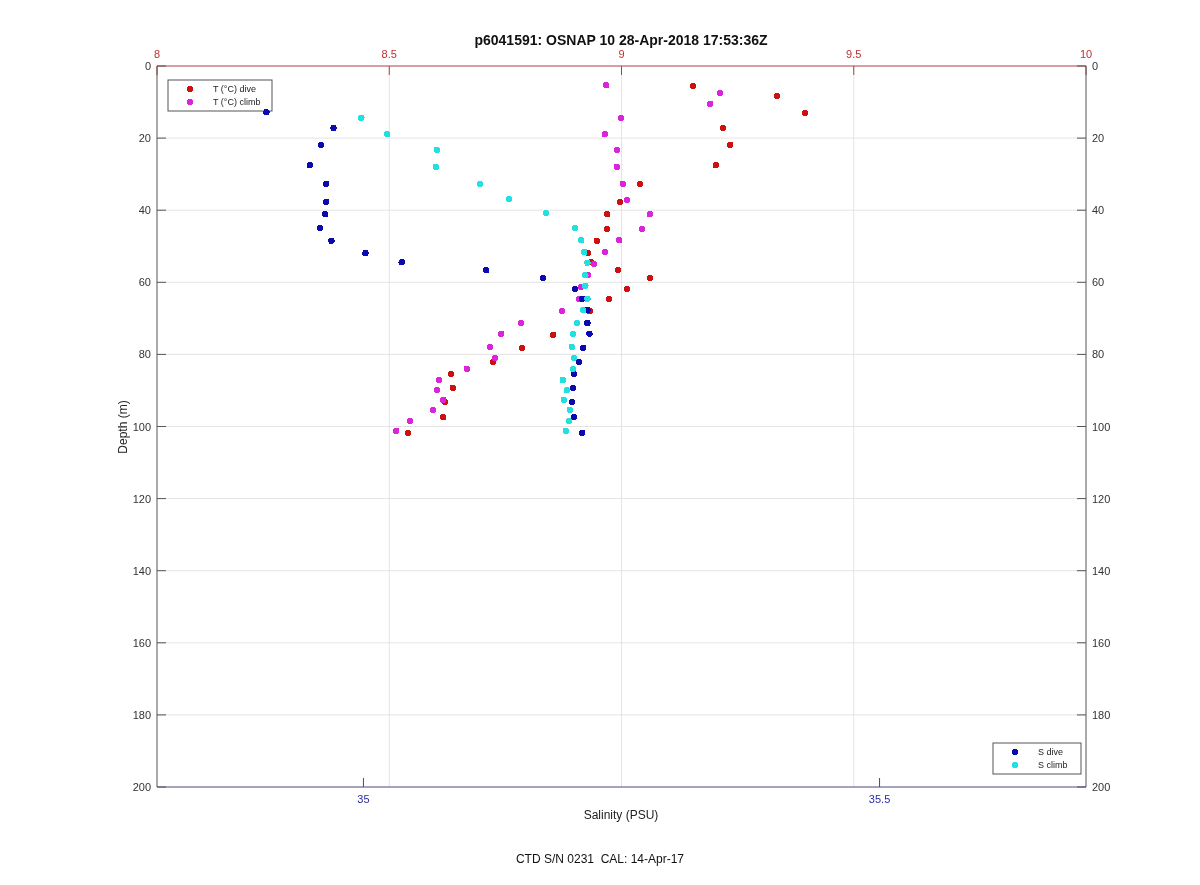 The image size is (1200, 885). What do you see at coordinates (237, 102) in the screenshot?
I see `legend-label: T (°C) climb` at bounding box center [237, 102].